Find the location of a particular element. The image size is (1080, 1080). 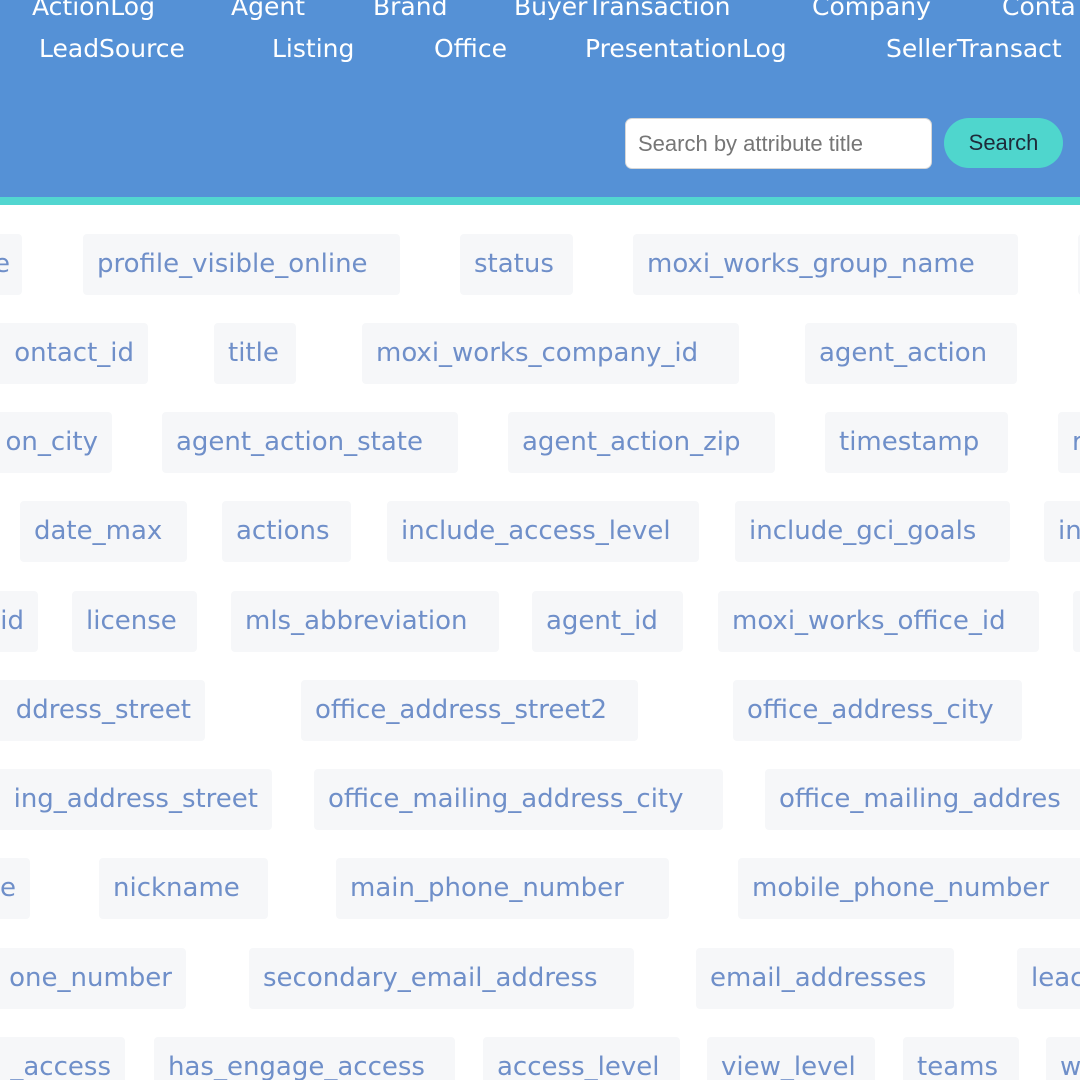

attribute-tag: date_max is located at coordinates (103, 531).